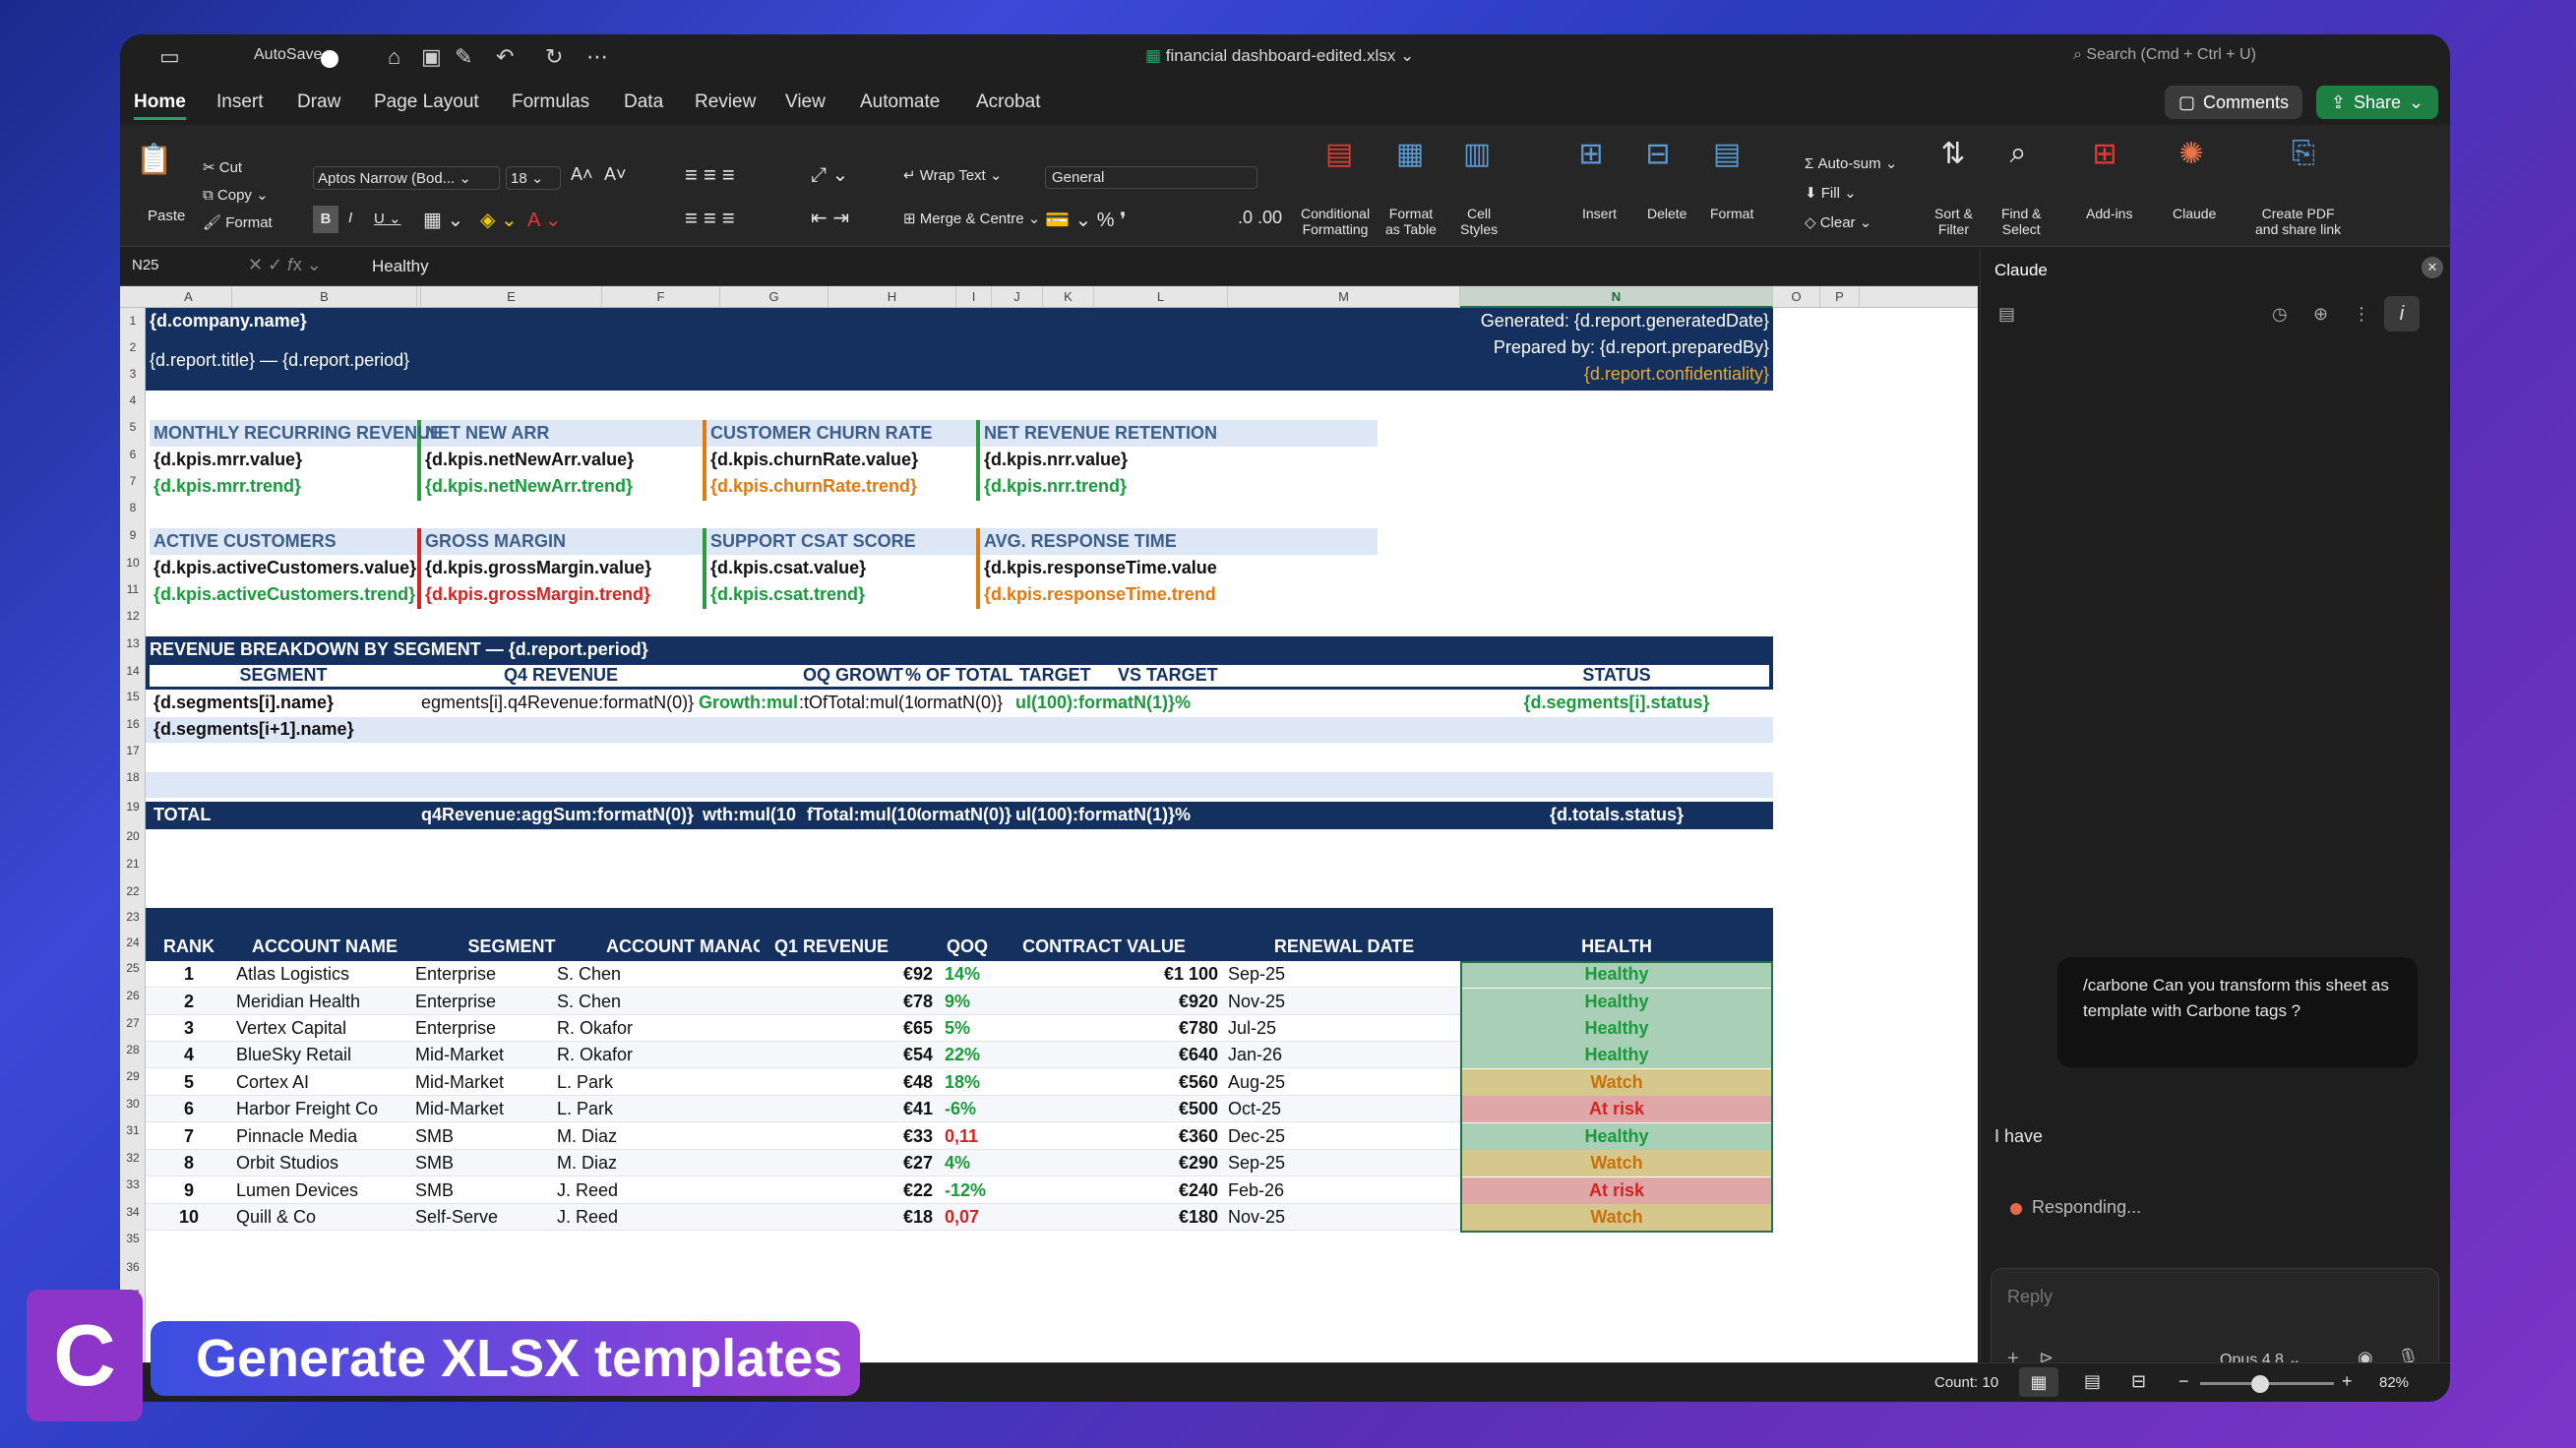  I want to click on row-number: 27, so click(133, 1023).